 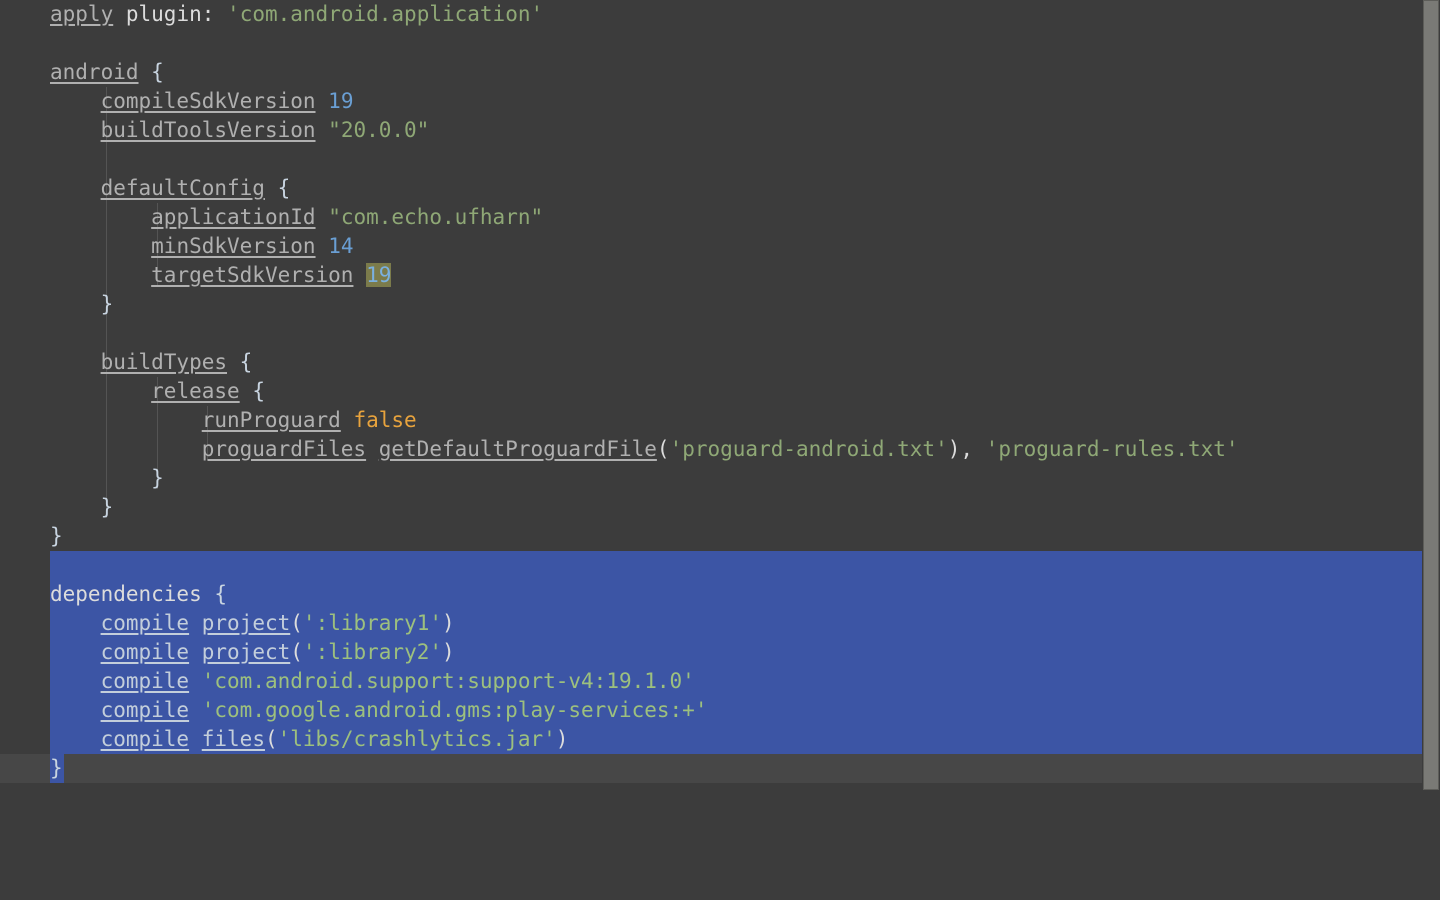 What do you see at coordinates (711, 246) in the screenshot?
I see `code-line: minSdkVersion 14` at bounding box center [711, 246].